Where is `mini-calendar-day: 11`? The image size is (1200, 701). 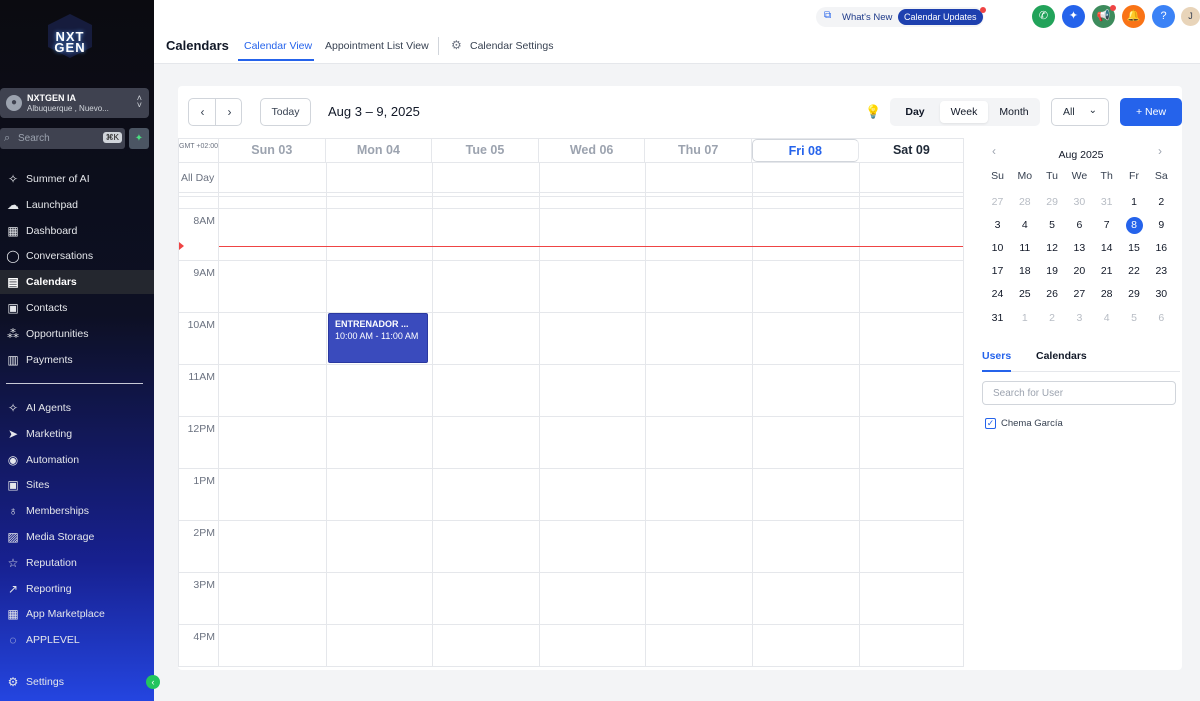
mini-calendar-day: 11 is located at coordinates (1024, 248).